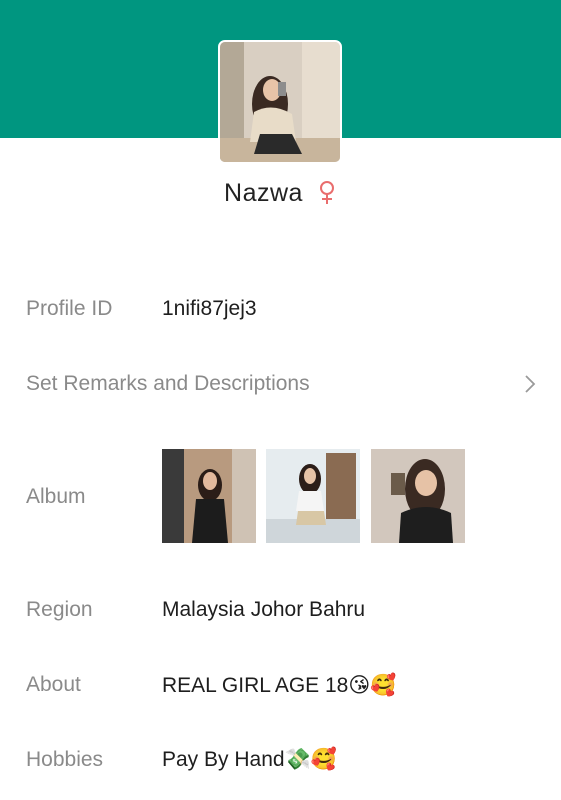 This screenshot has width=561, height=800. I want to click on hobbies-value: Pay By Hand💸🥰, so click(249, 759).